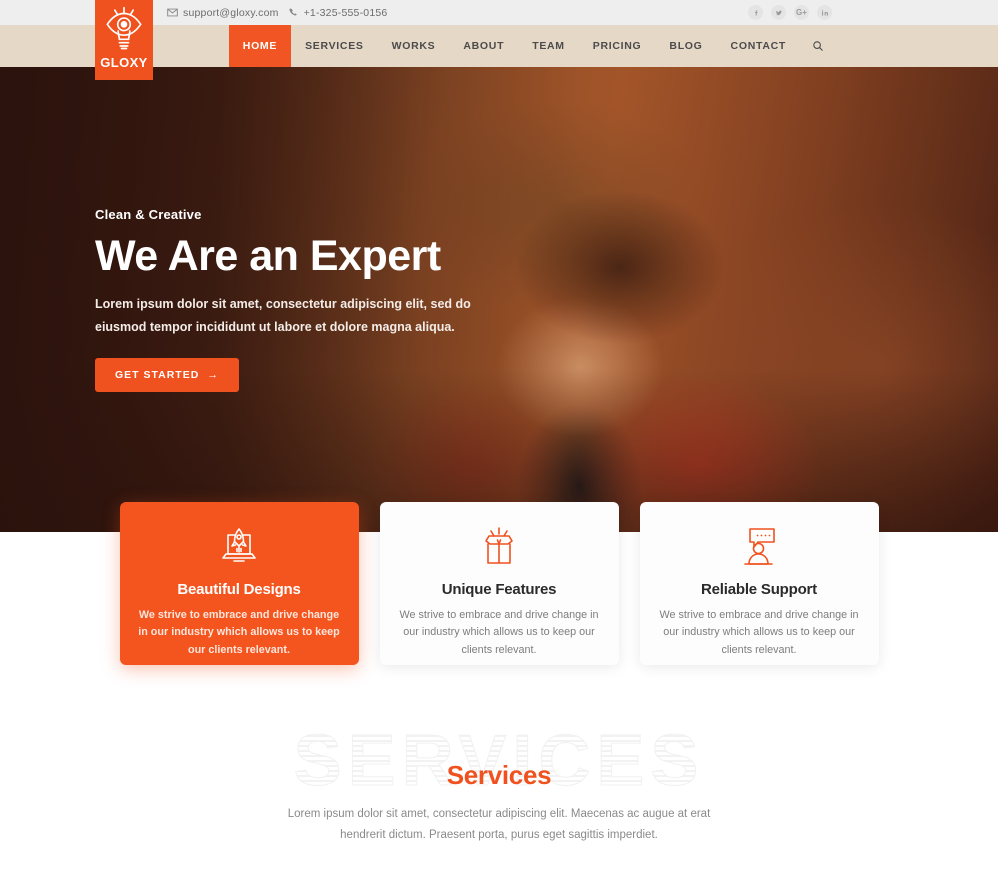 This screenshot has height=872, width=998. I want to click on google-plus-icon: G+, so click(801, 12).